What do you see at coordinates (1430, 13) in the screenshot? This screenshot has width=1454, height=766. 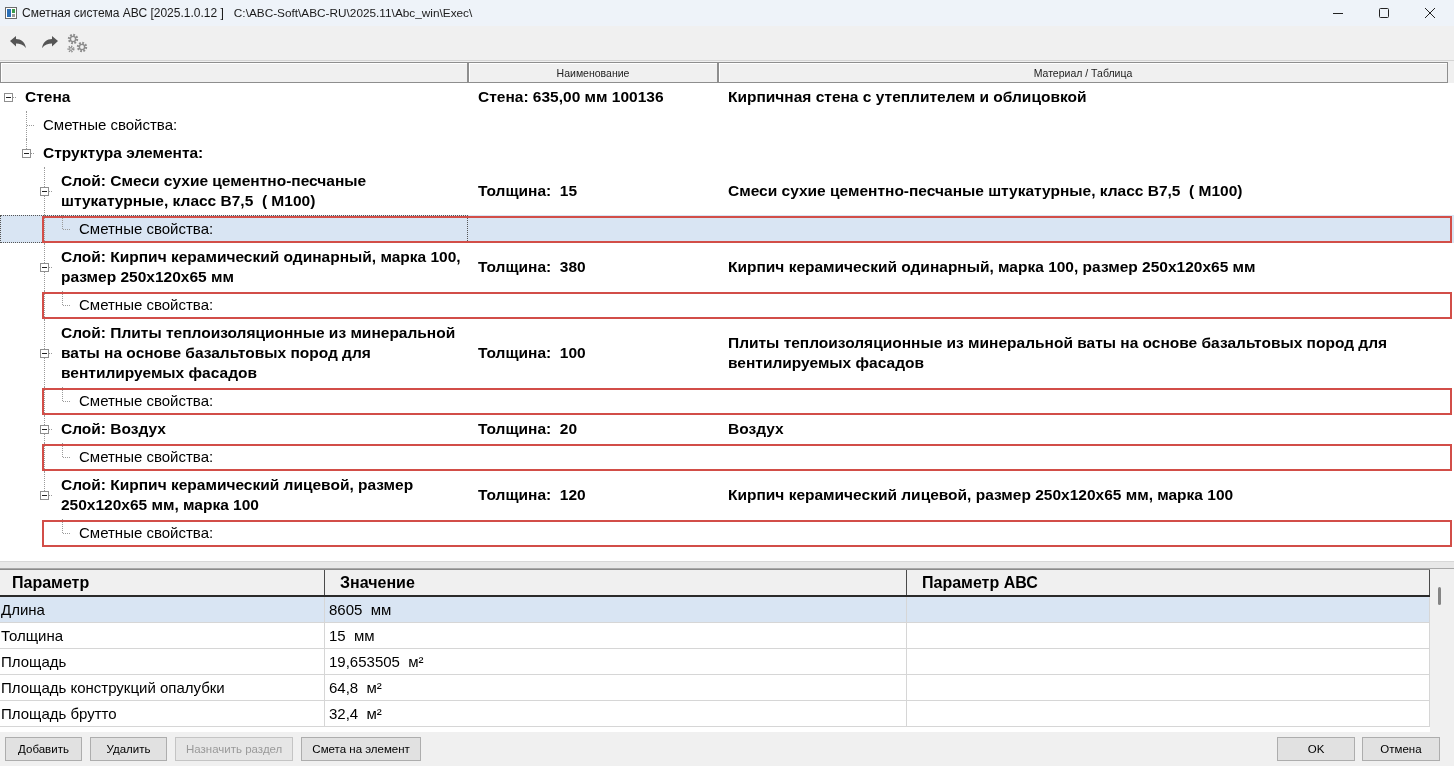 I see `close-icon` at bounding box center [1430, 13].